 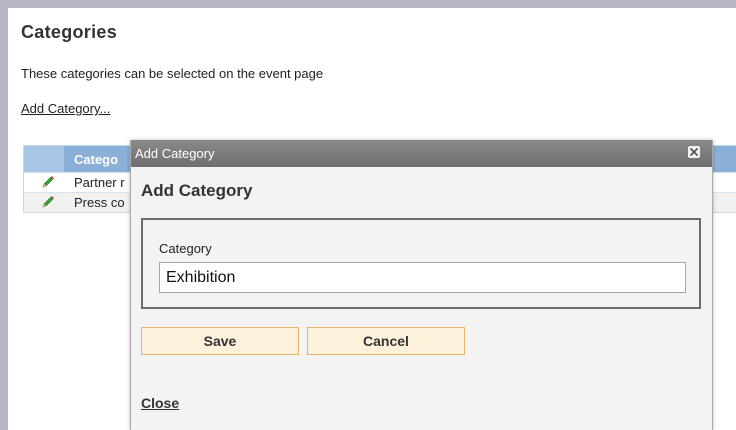 I want to click on category-field-label: Category, so click(x=185, y=248).